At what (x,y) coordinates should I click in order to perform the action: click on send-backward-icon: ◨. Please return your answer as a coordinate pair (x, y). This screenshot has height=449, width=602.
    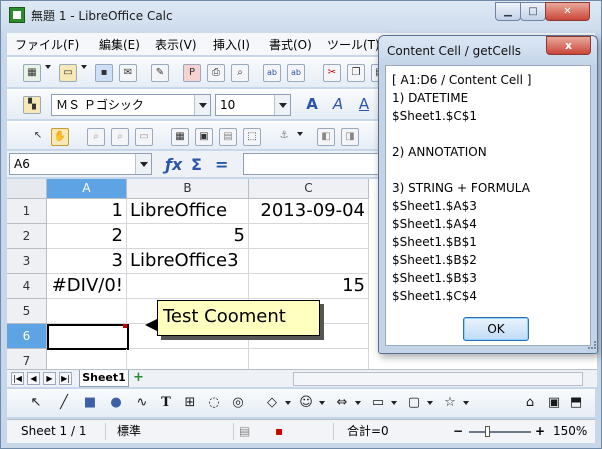
    Looking at the image, I should click on (350, 137).